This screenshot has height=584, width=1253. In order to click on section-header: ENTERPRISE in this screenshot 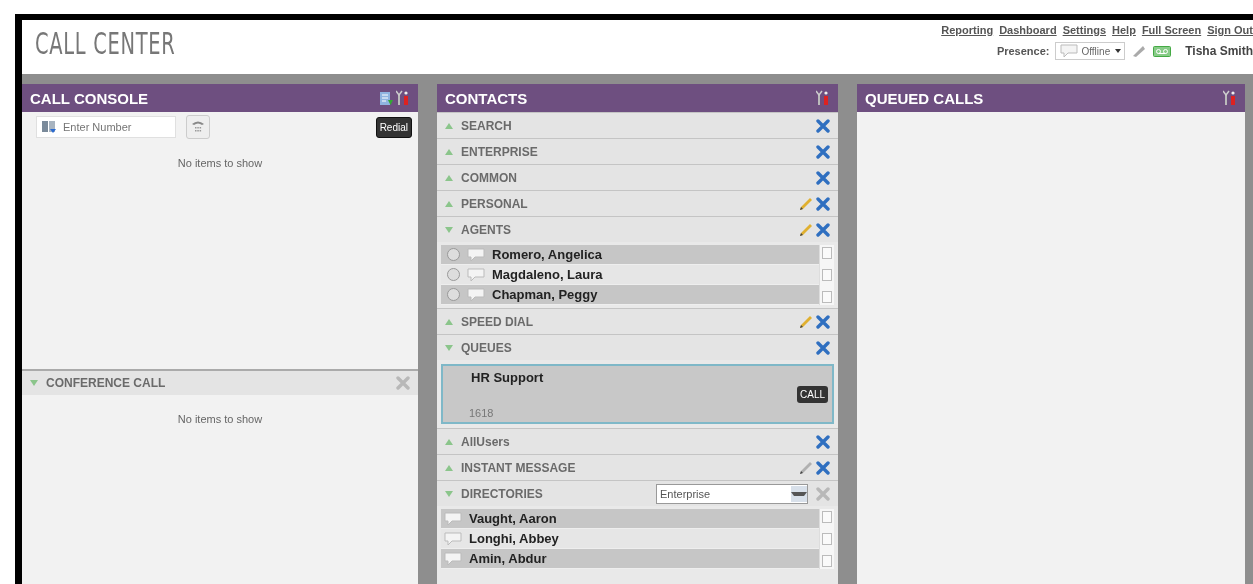, I will do `click(637, 151)`.